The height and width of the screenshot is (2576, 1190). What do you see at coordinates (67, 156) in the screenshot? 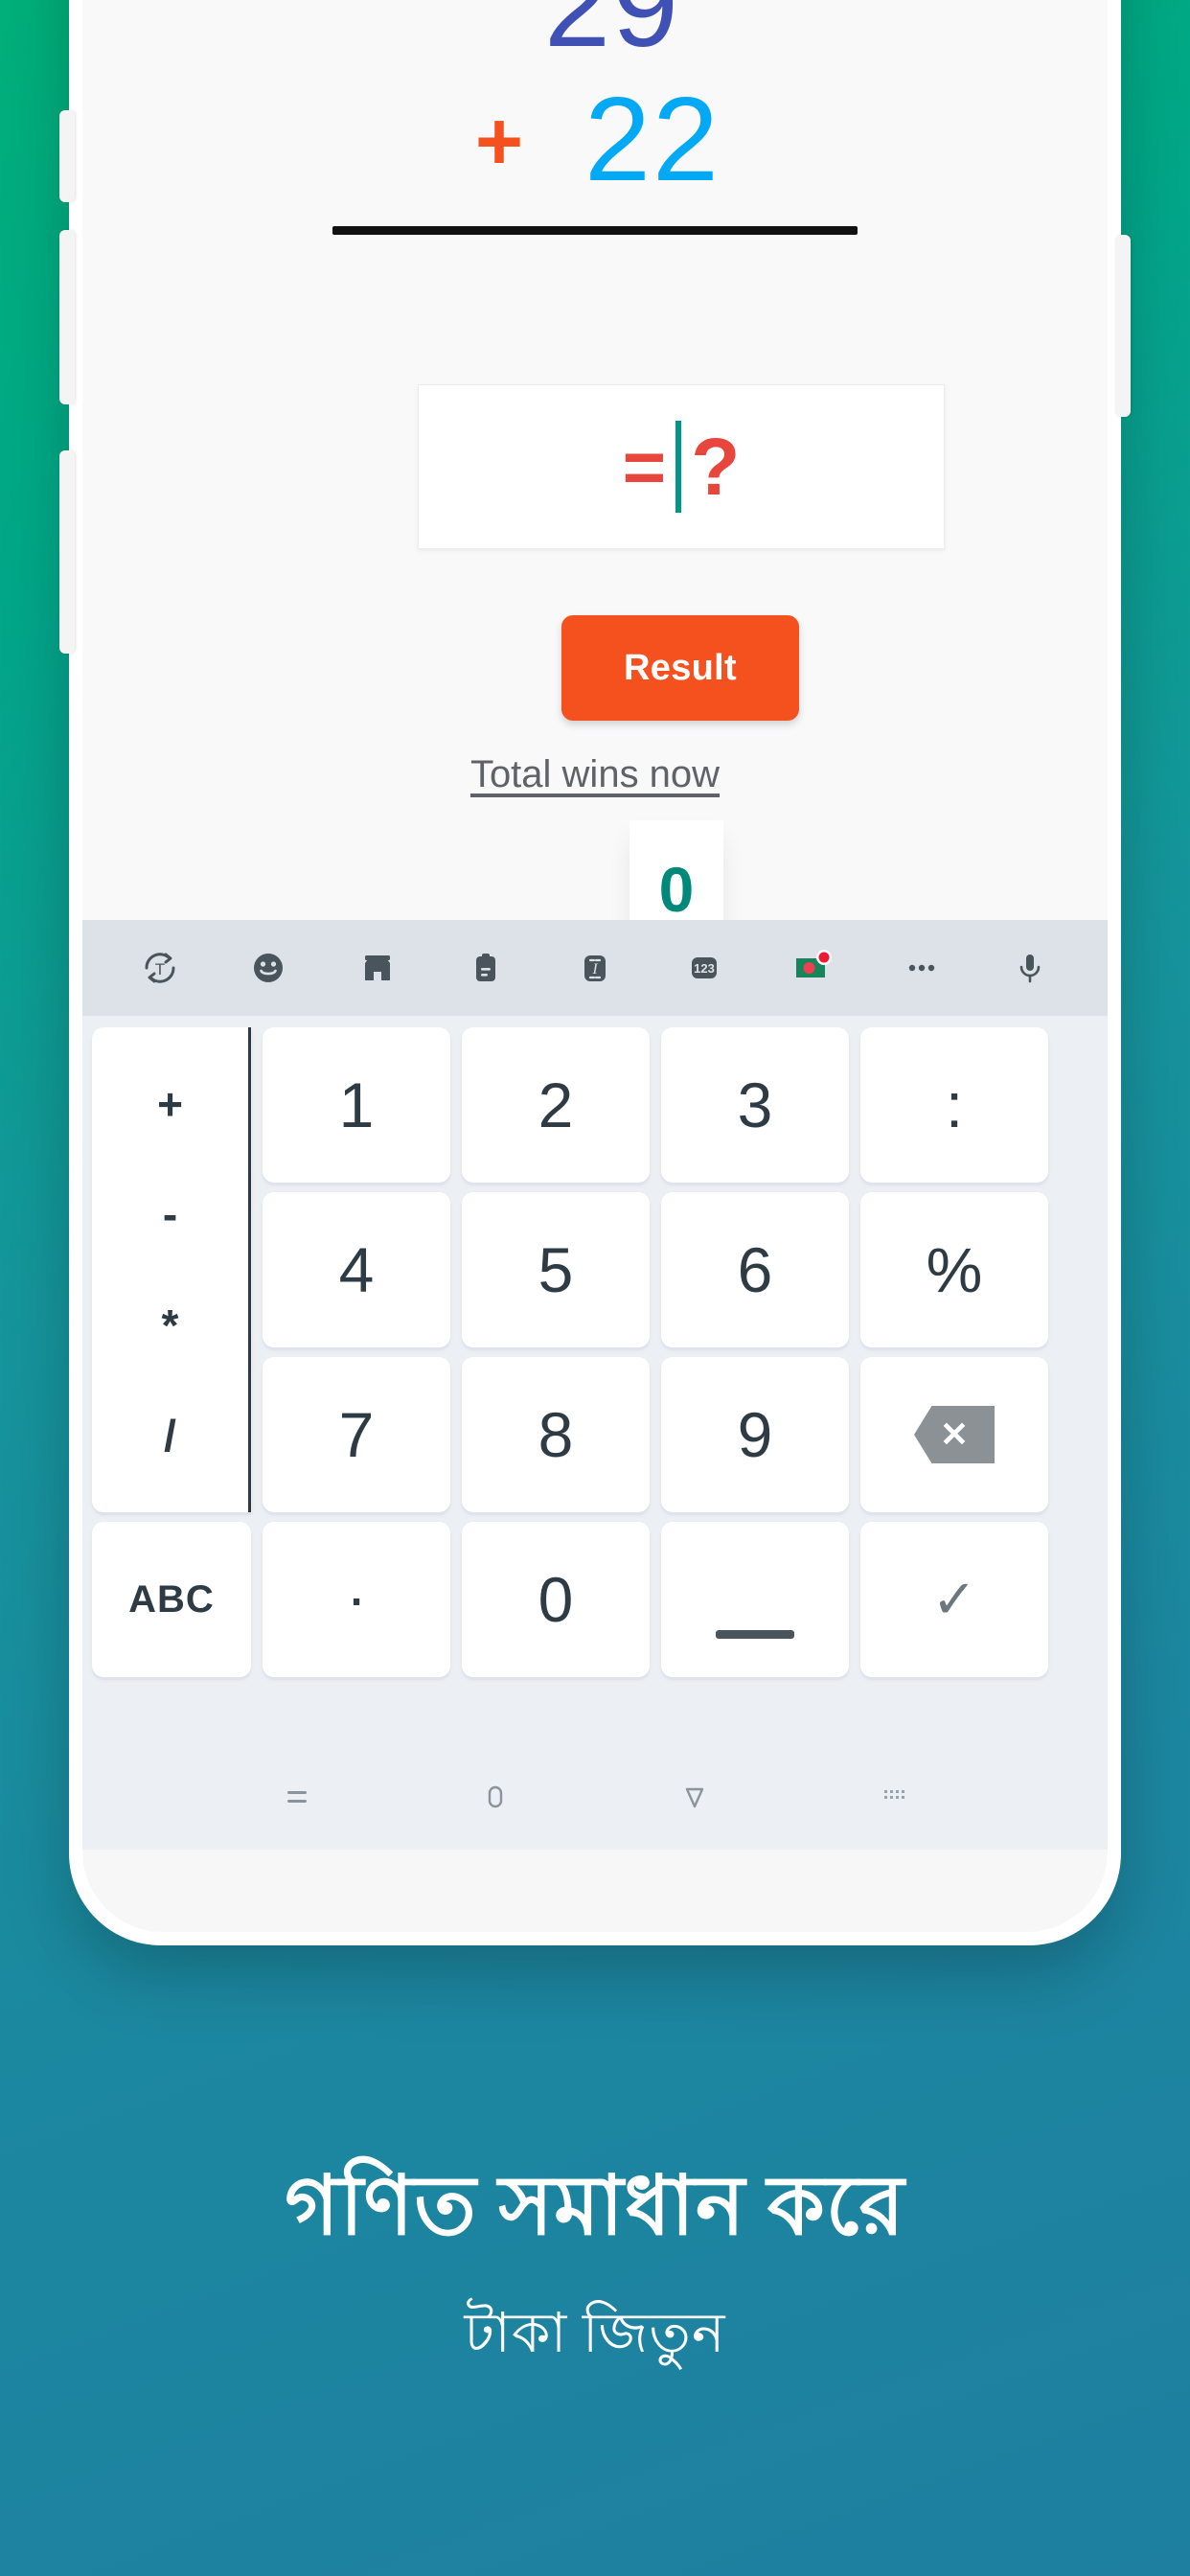
I see `phone-side-button-mute` at bounding box center [67, 156].